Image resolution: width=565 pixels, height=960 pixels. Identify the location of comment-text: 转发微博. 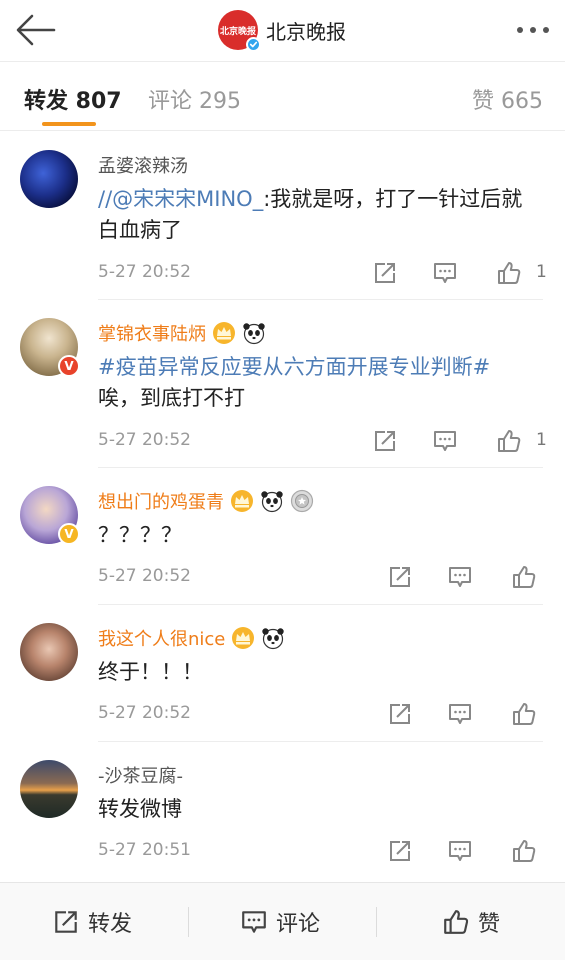
(140, 809).